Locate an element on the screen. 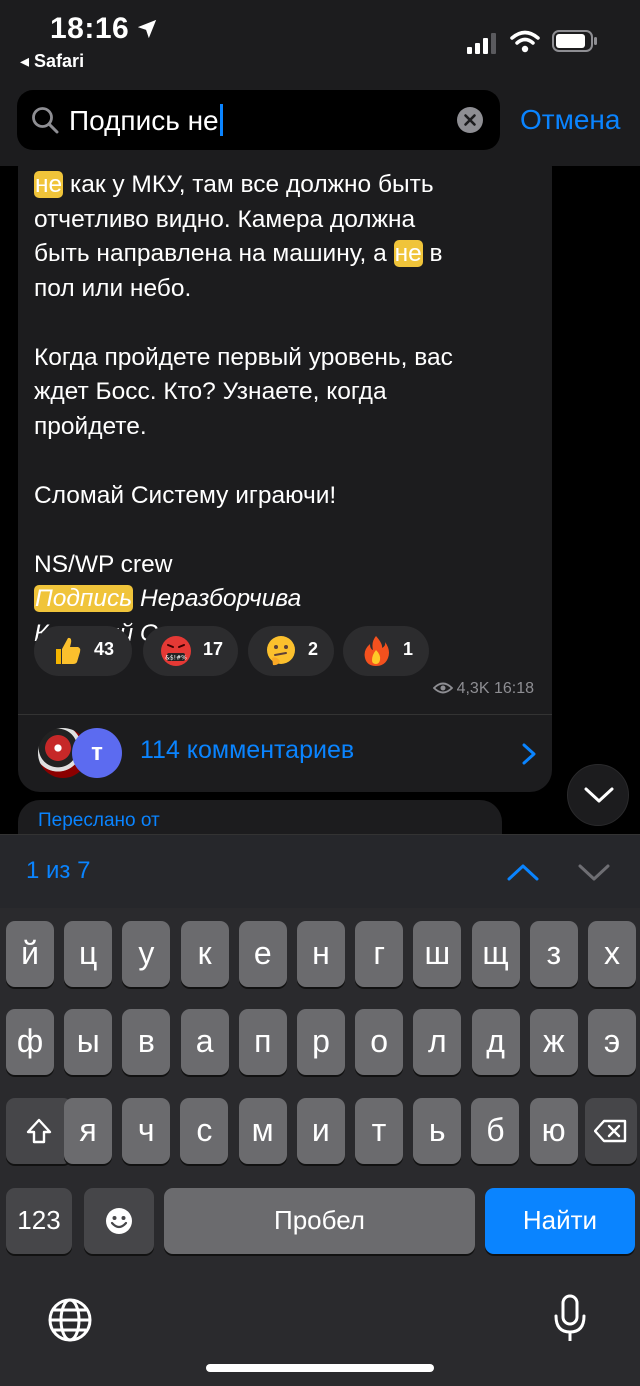 The width and height of the screenshot is (640, 1386). reaction-count: 1 is located at coordinates (408, 649).